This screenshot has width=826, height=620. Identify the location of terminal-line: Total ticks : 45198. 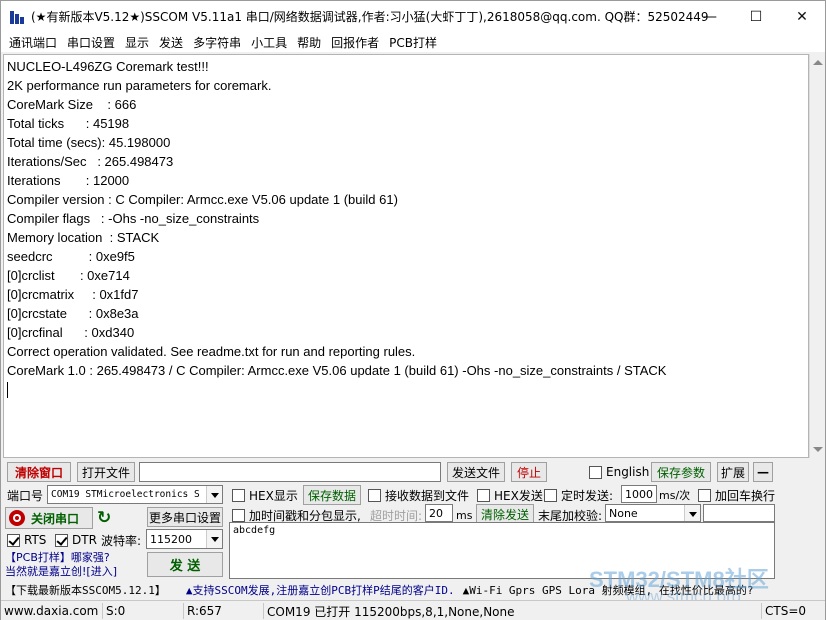
(68, 123).